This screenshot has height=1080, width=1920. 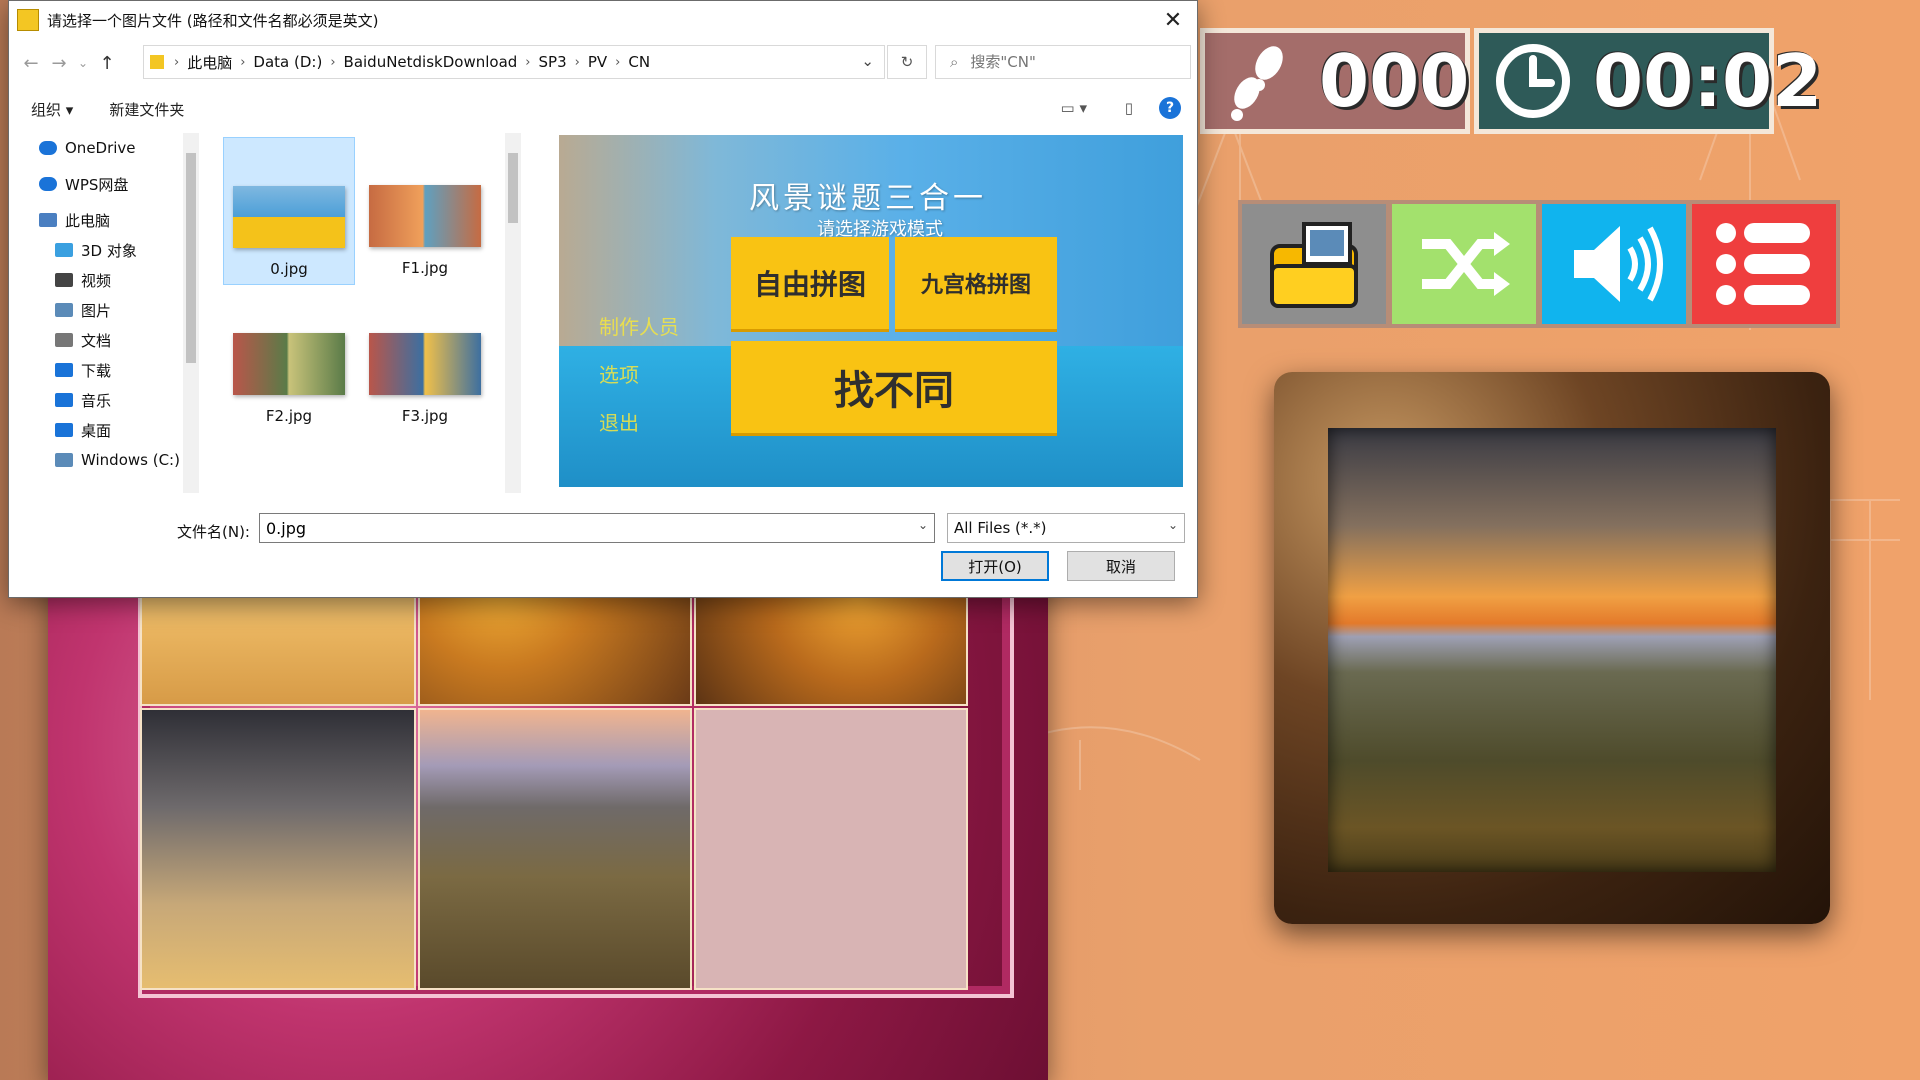 What do you see at coordinates (867, 61) in the screenshot?
I see `address-dropdown-icon: ⌄` at bounding box center [867, 61].